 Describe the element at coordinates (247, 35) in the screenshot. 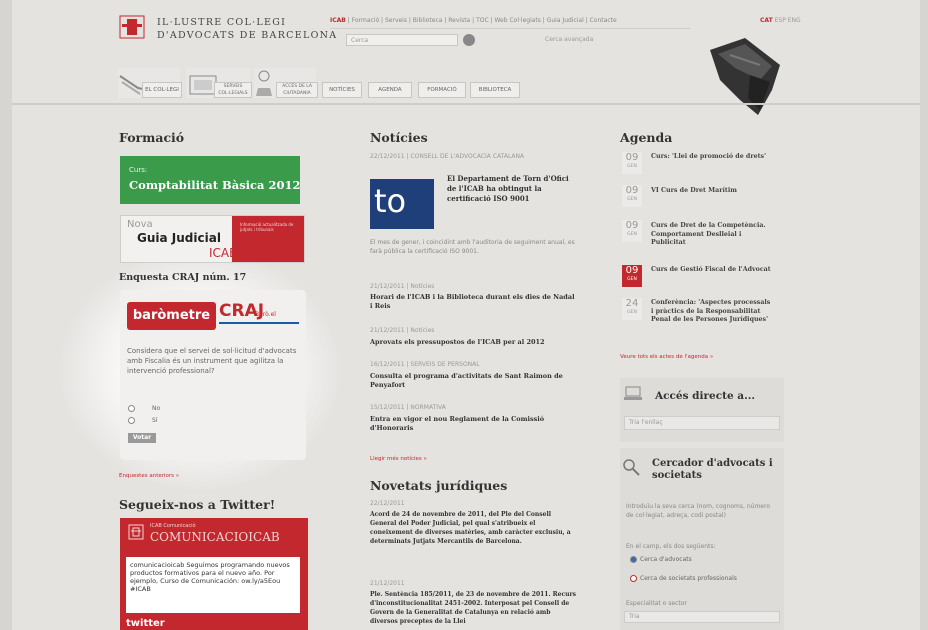

I see `logo-line-2: D'ADVOCATS DE BARCELONA` at that location.